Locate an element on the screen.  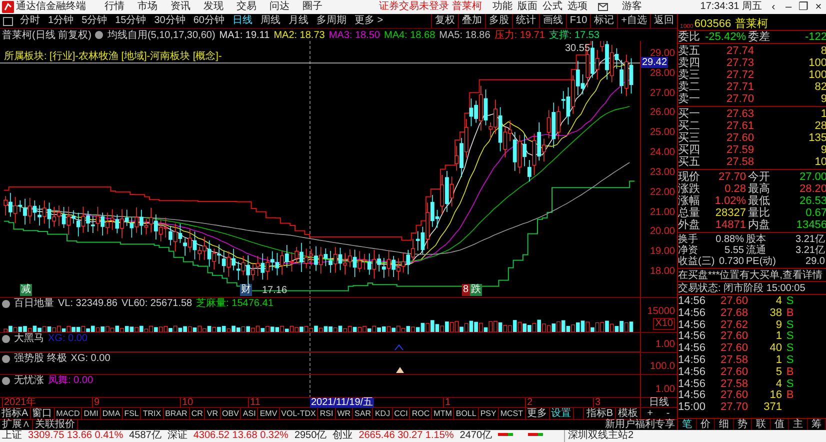
tick-volume: 38 is located at coordinates (775, 314).